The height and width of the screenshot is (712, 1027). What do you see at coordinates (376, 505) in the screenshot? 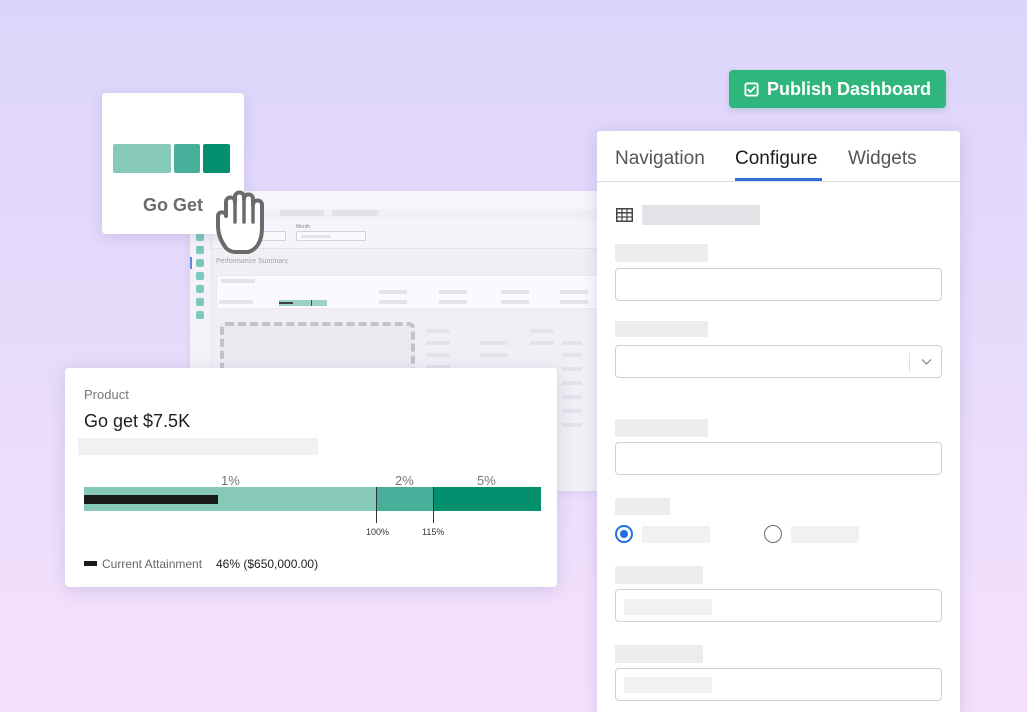
I see `target-marker-100pct` at bounding box center [376, 505].